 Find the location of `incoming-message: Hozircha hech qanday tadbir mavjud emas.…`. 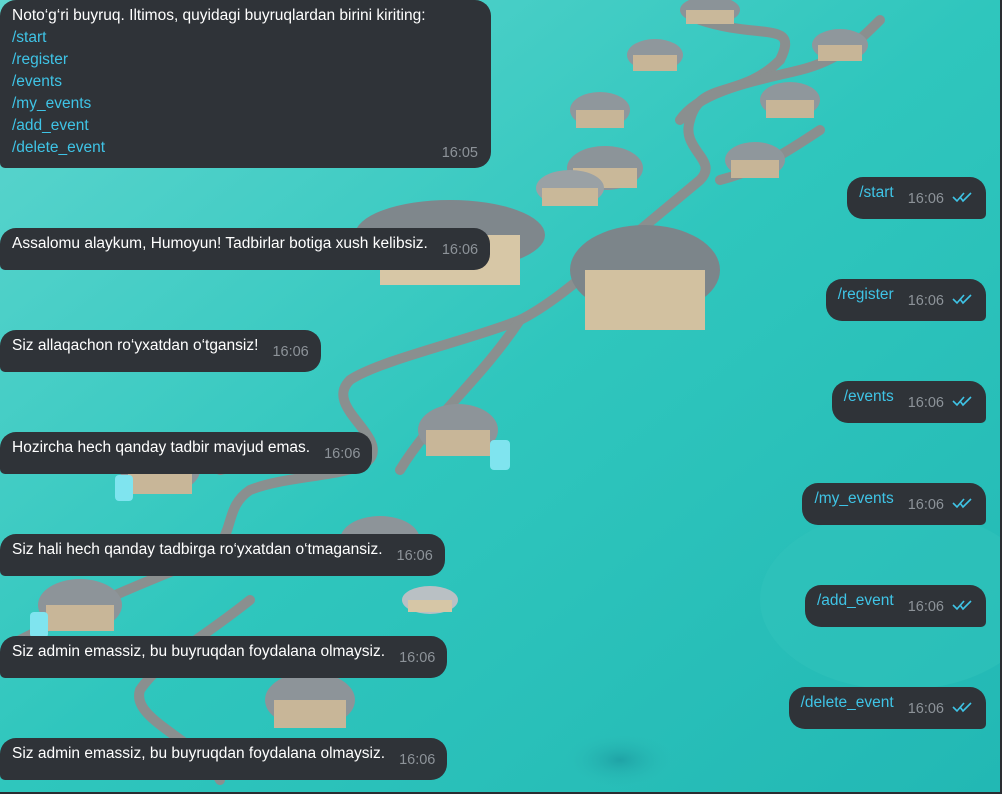

incoming-message: Hozircha hech qanday tadbir mavjud emas.… is located at coordinates (186, 453).